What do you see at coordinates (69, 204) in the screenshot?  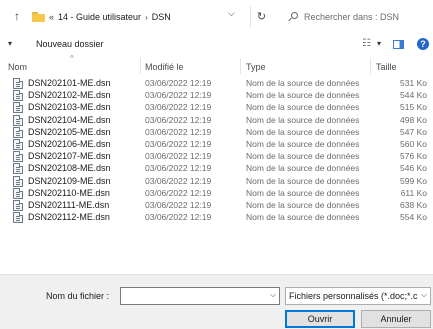 I see `file-name: DSN202111-ME.dsn` at bounding box center [69, 204].